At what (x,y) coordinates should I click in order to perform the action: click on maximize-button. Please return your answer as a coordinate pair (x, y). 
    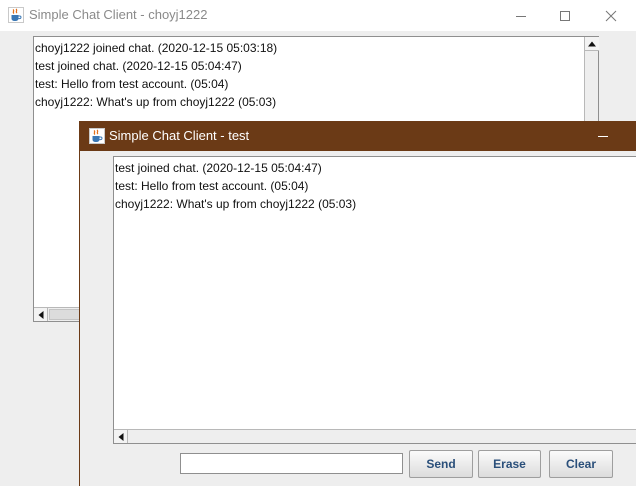
    Looking at the image, I should click on (565, 15).